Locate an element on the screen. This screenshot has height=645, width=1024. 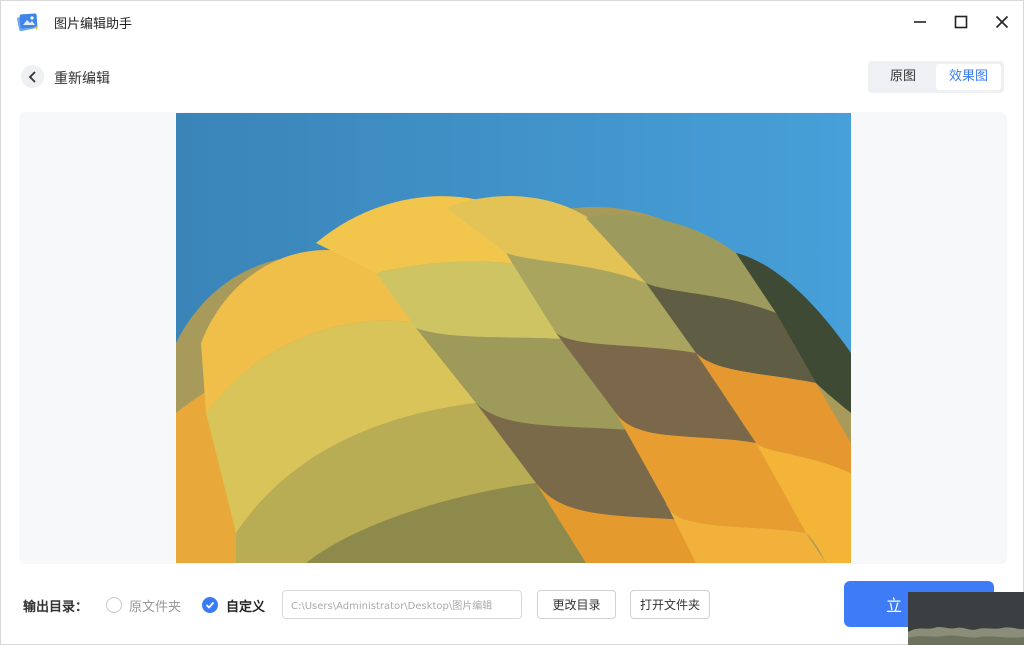
radio-original-folder is located at coordinates (114, 605).